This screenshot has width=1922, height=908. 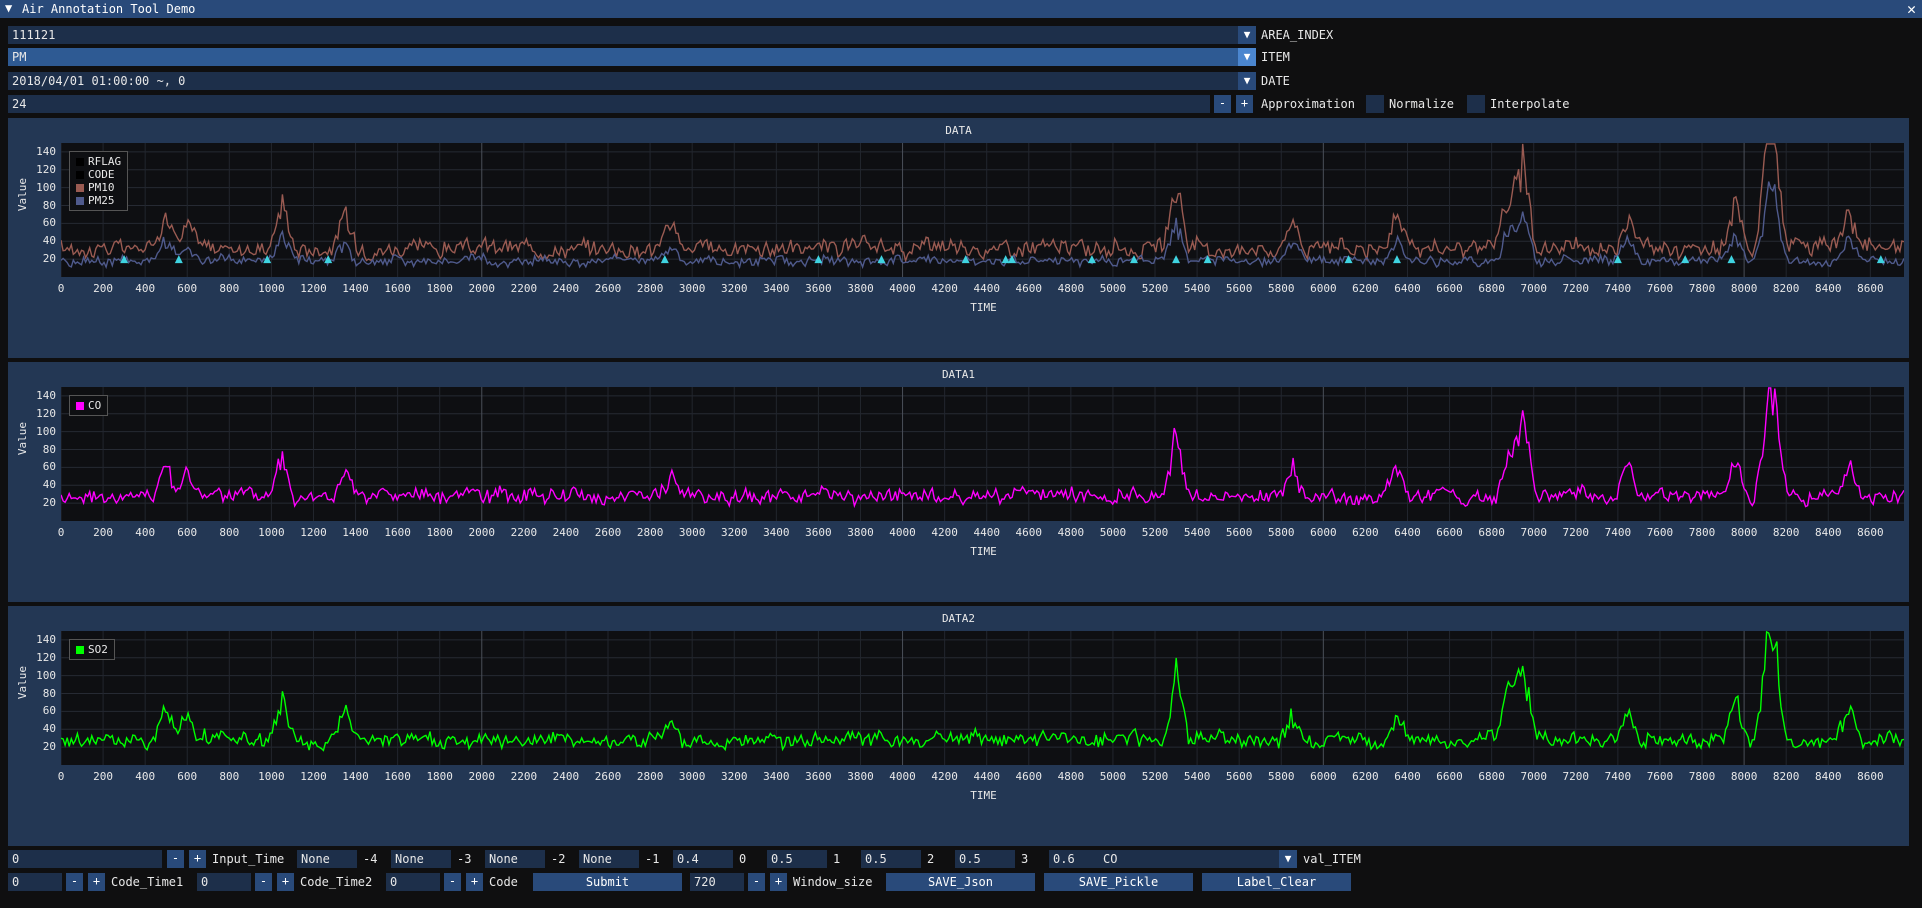 What do you see at coordinates (439, 532) in the screenshot?
I see `x-tick-label: 1800` at bounding box center [439, 532].